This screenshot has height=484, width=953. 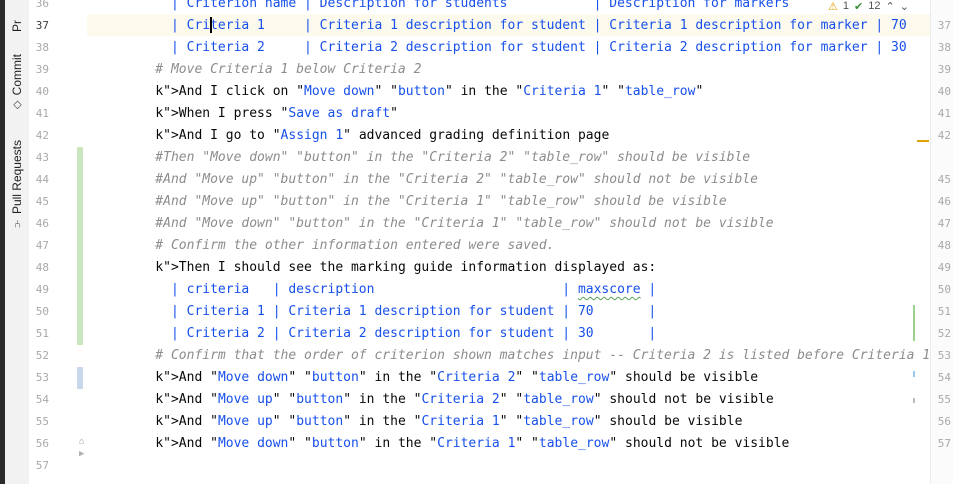 What do you see at coordinates (944, 135) in the screenshot?
I see `right-line-number: 42` at bounding box center [944, 135].